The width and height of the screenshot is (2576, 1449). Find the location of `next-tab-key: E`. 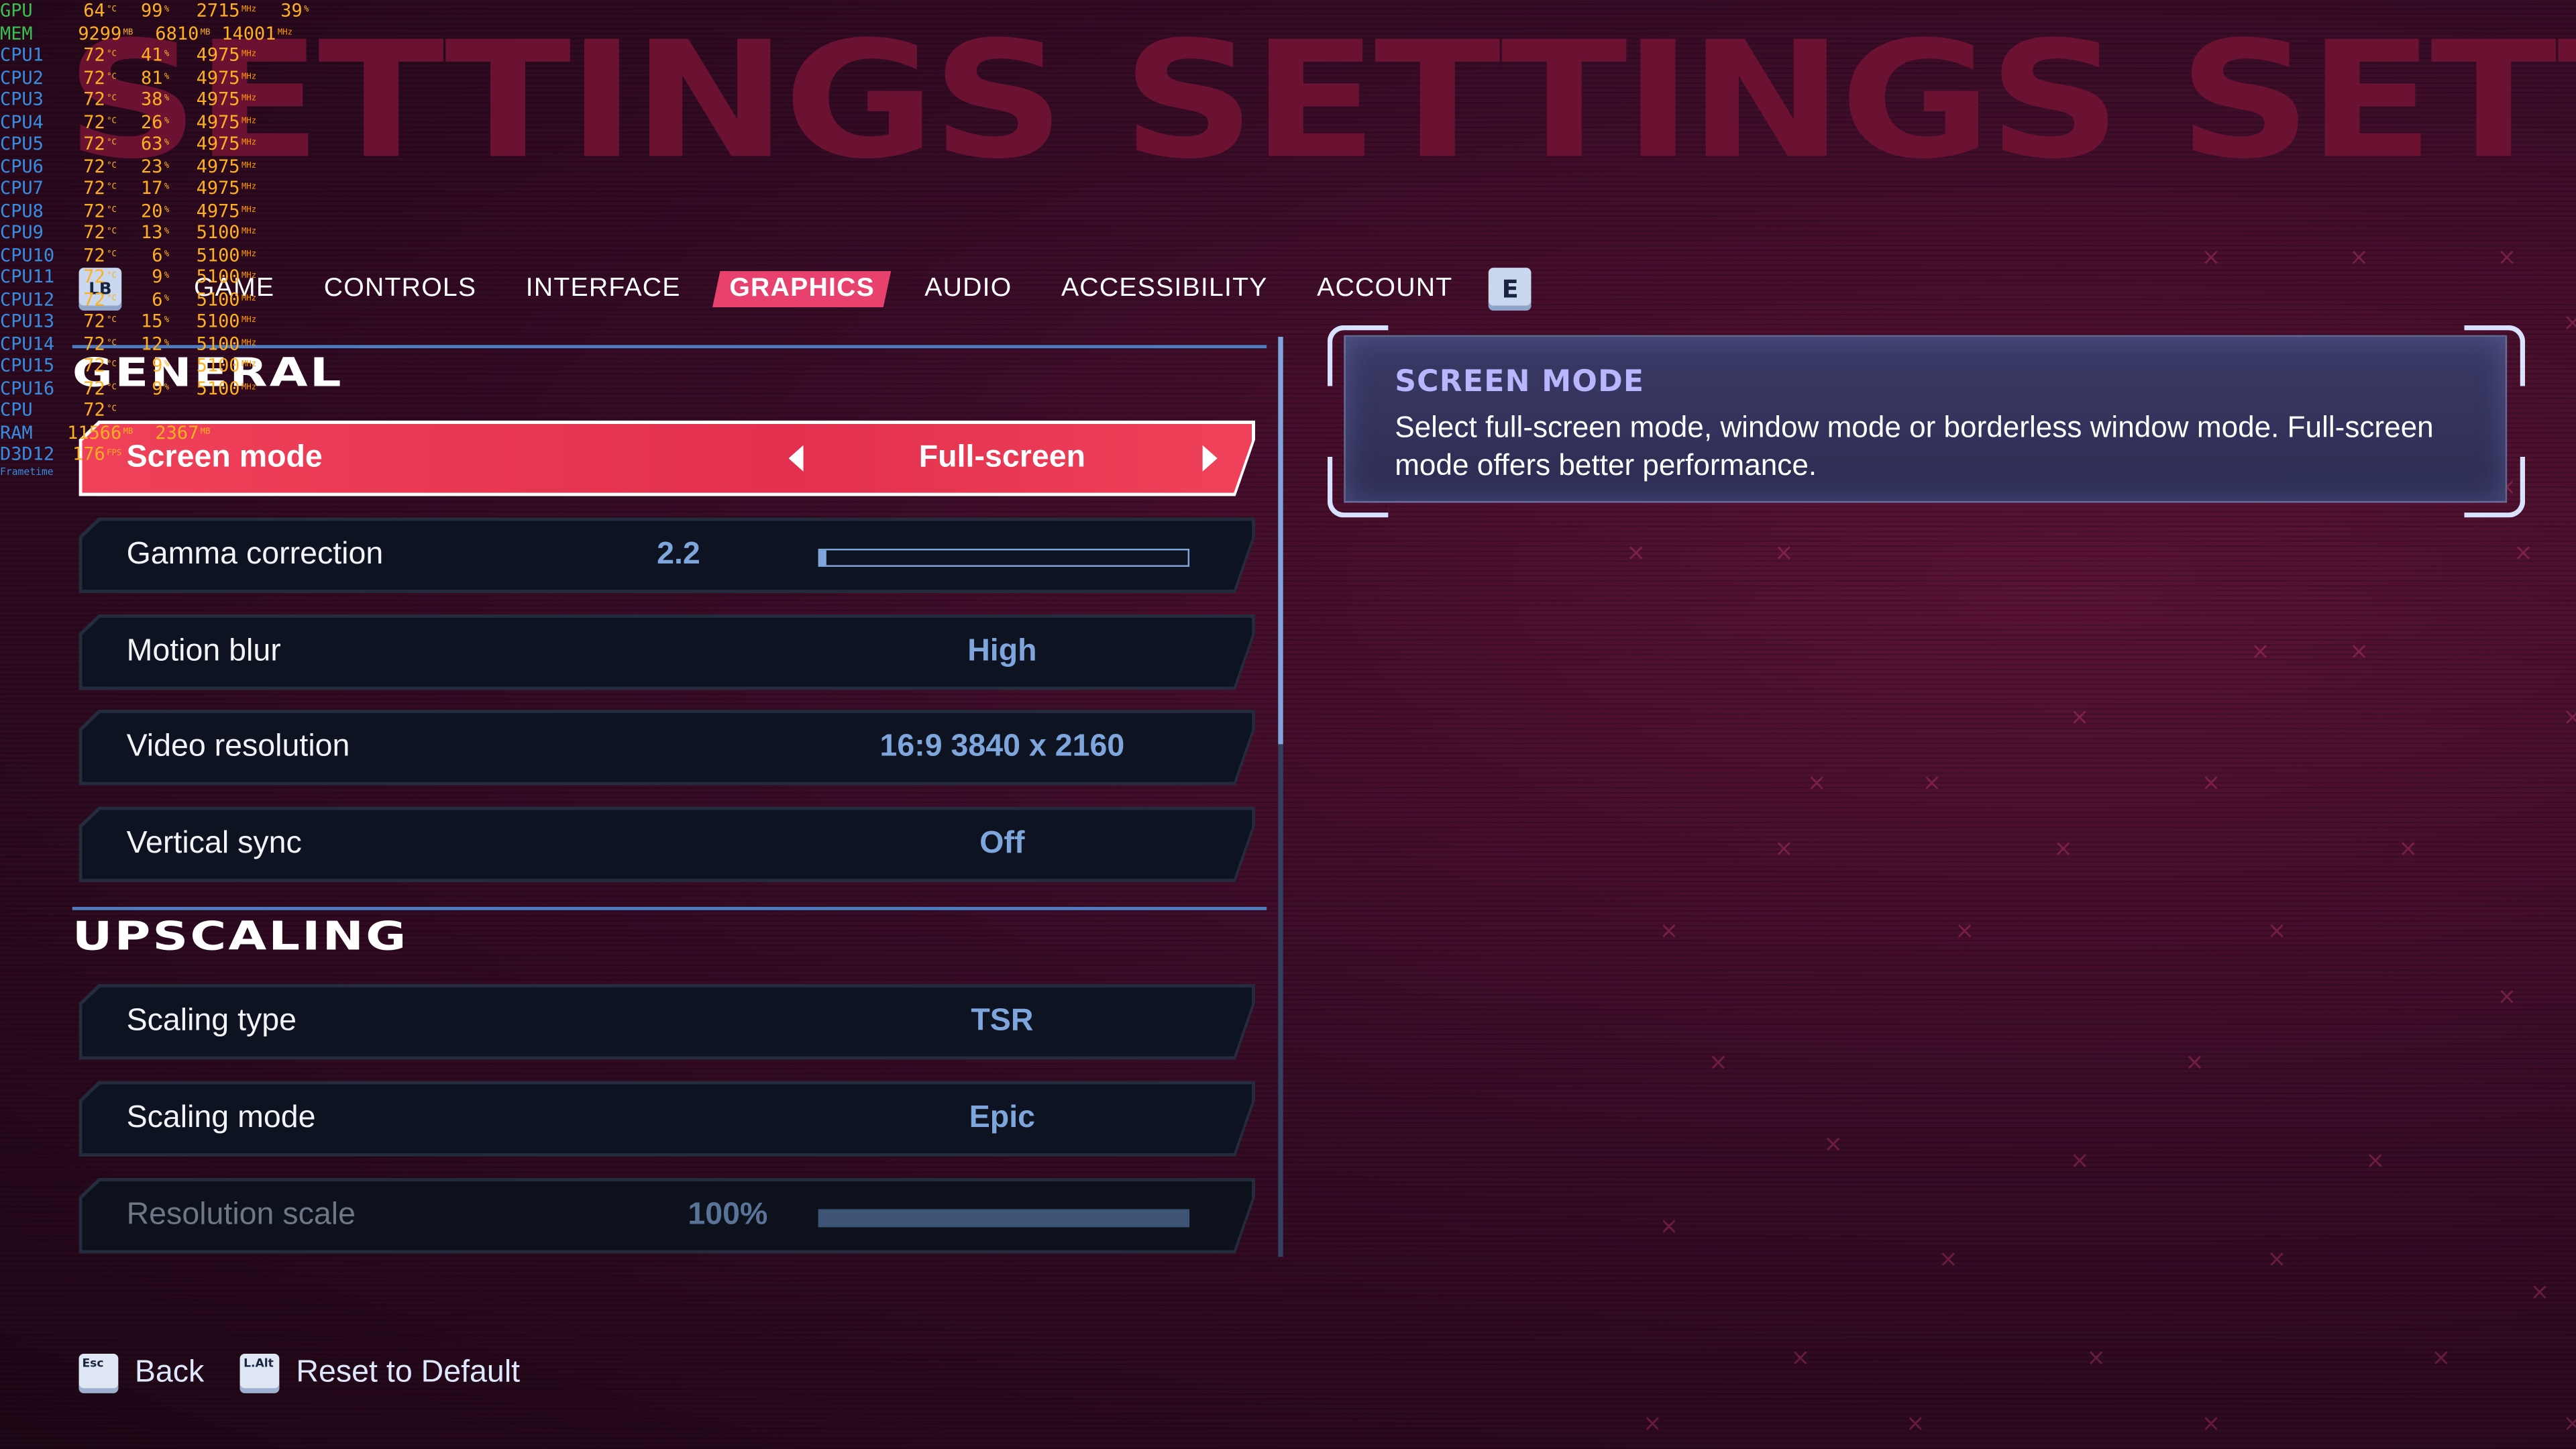

next-tab-key: E is located at coordinates (1510, 289).